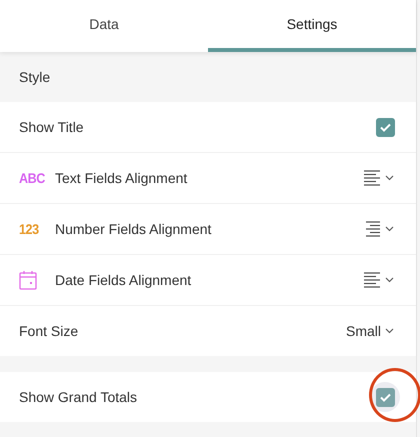  I want to click on font-size-dropdown: Small, so click(370, 331).